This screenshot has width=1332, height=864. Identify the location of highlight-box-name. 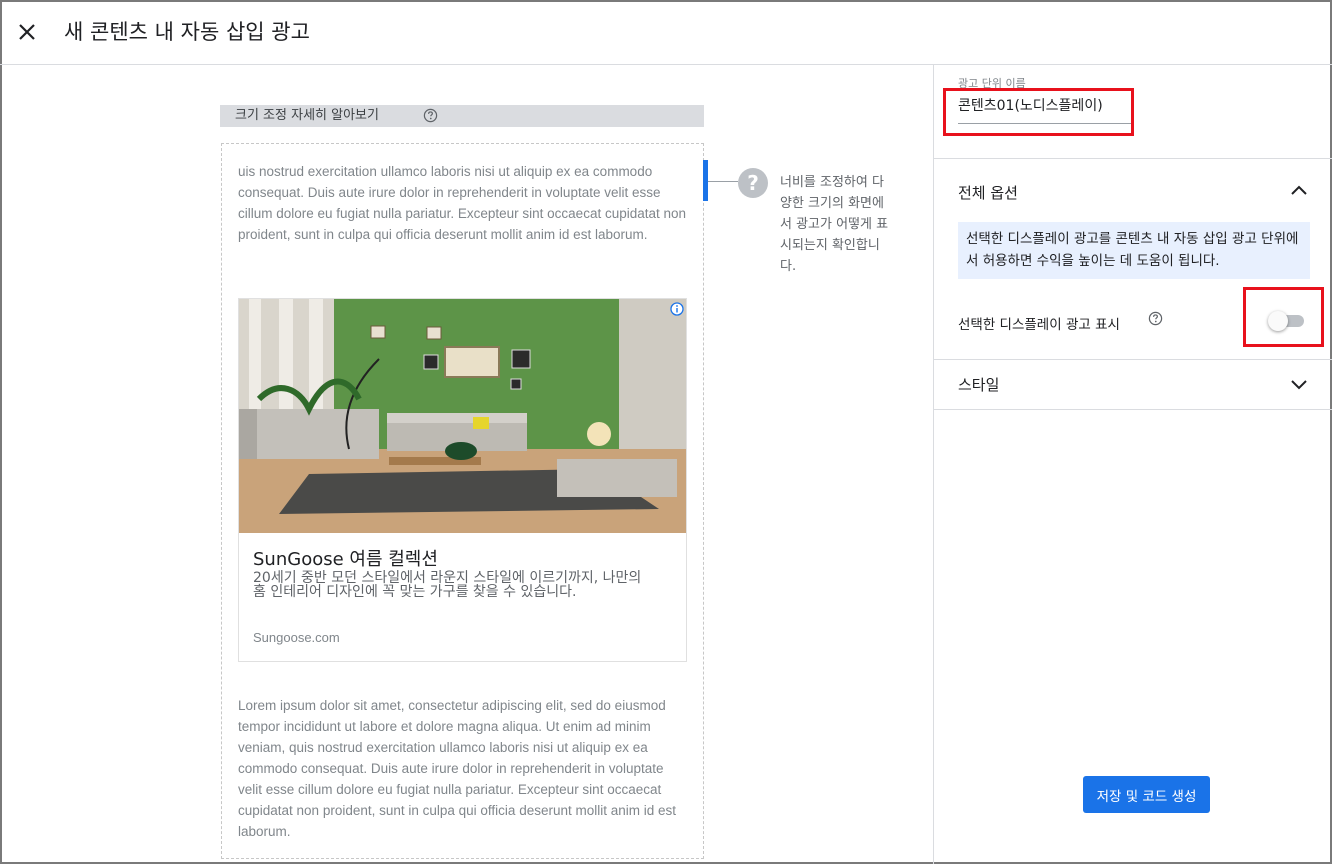
(1038, 112).